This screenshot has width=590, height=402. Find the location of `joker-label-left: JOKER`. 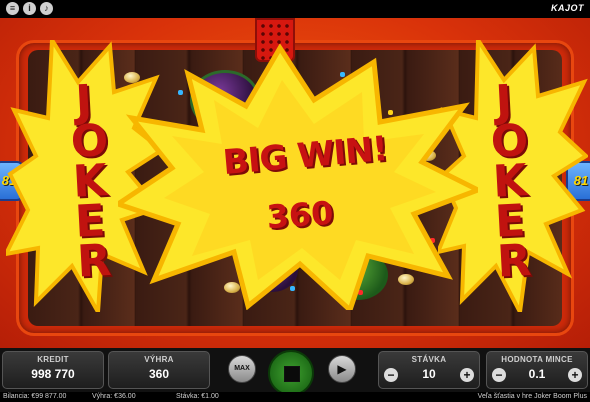

joker-label-left: JOKER is located at coordinates (88, 181).